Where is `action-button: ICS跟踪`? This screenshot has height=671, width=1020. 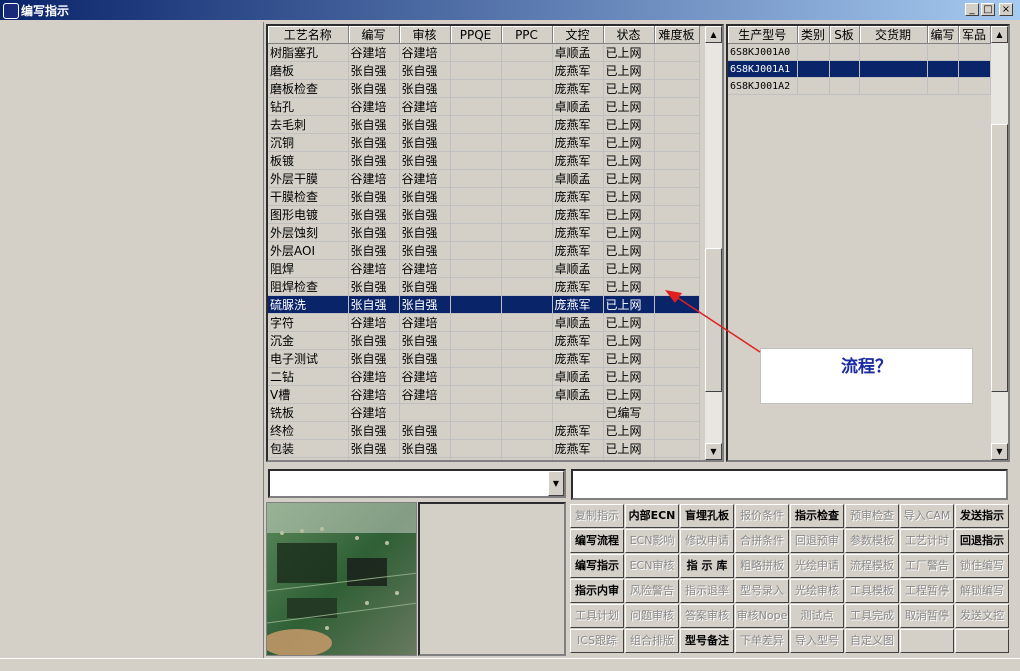
action-button: ICS跟踪 is located at coordinates (597, 641).